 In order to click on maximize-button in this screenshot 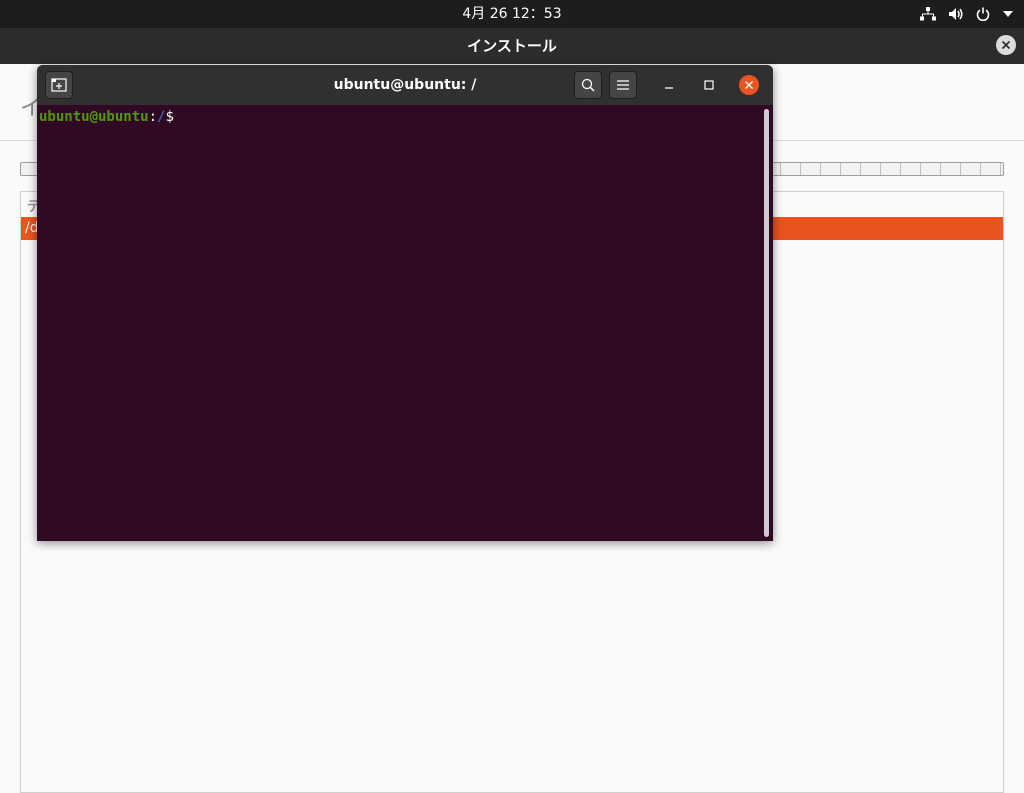, I will do `click(709, 85)`.